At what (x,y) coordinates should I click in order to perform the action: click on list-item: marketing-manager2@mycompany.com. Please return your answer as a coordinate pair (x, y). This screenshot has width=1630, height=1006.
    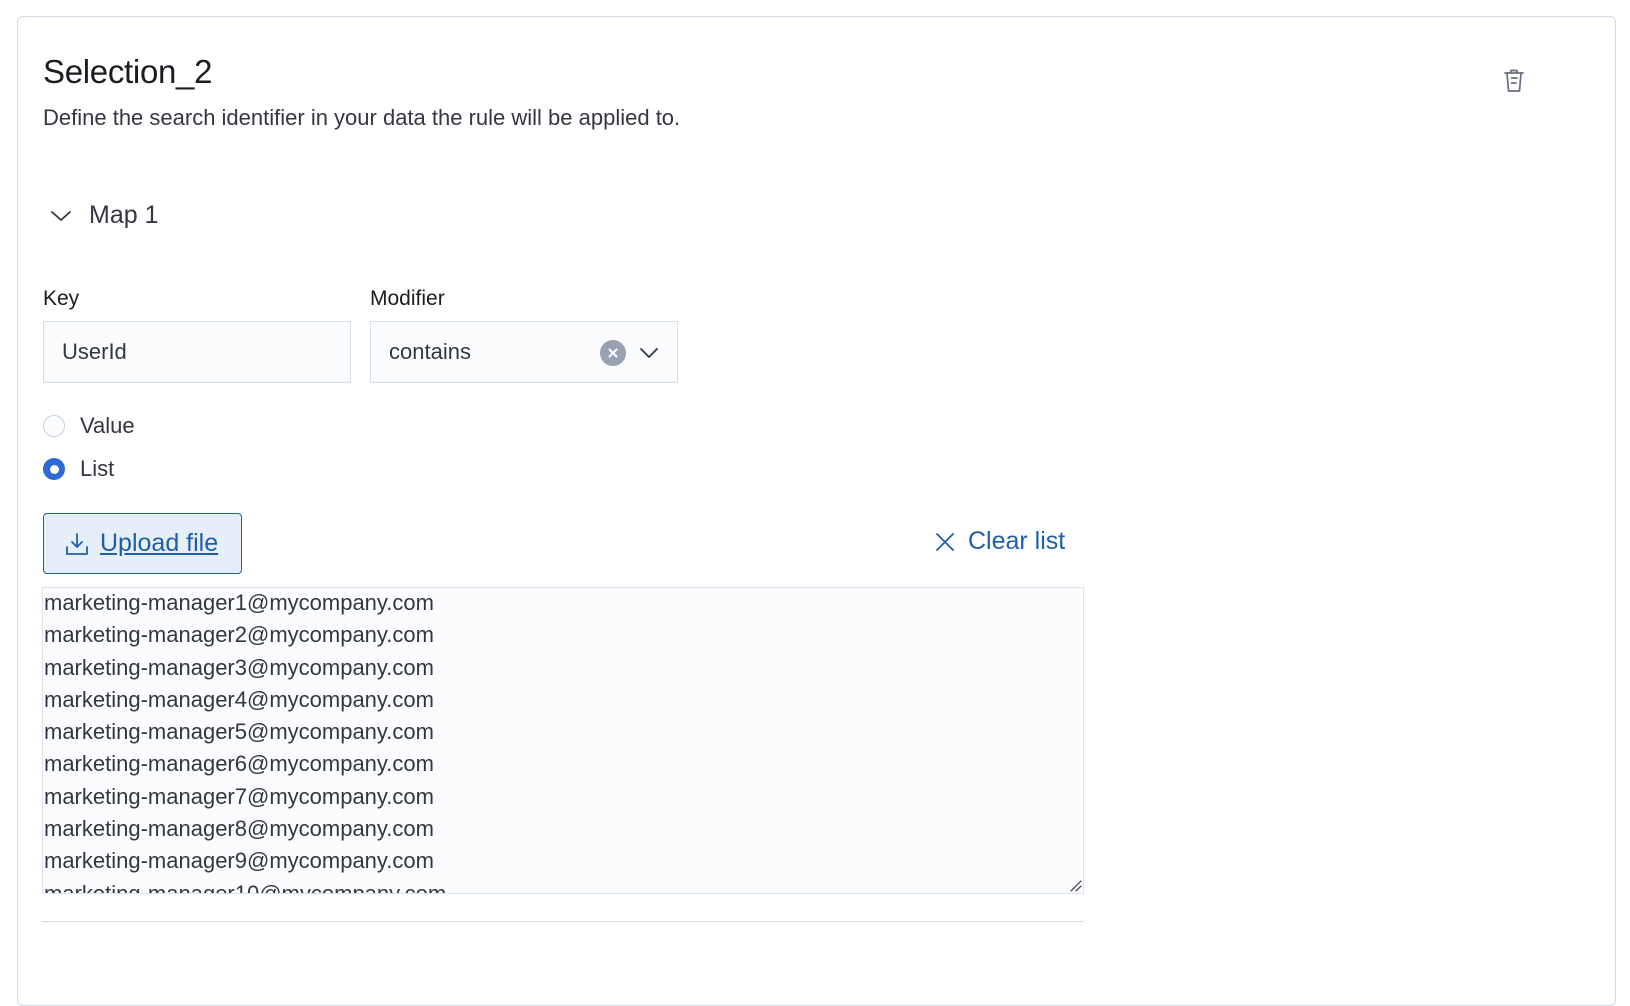
    Looking at the image, I should click on (239, 635).